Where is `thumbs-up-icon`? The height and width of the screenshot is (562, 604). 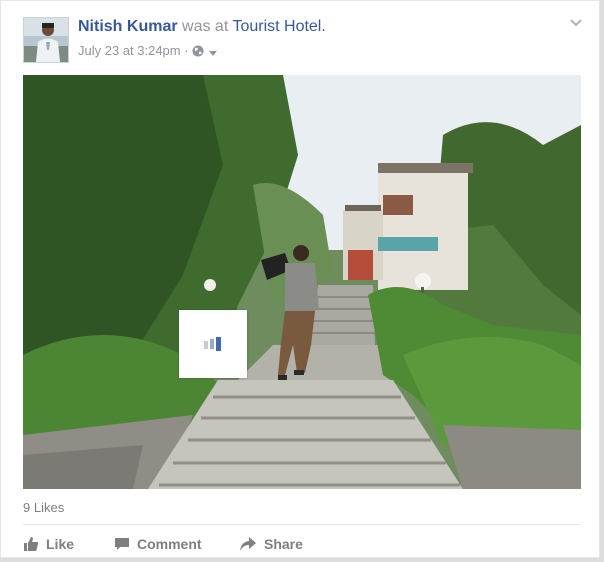
thumbs-up-icon is located at coordinates (31, 544).